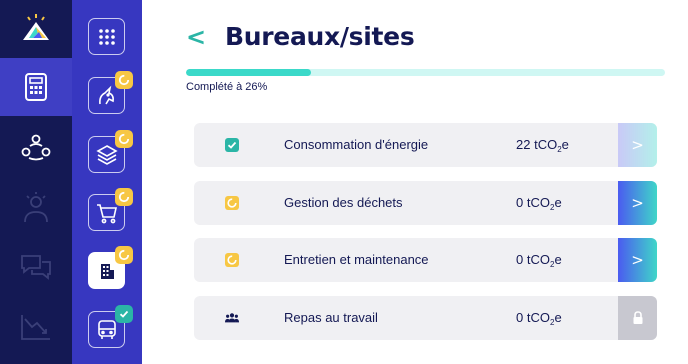  I want to click on trend-down-icon, so click(35, 327).